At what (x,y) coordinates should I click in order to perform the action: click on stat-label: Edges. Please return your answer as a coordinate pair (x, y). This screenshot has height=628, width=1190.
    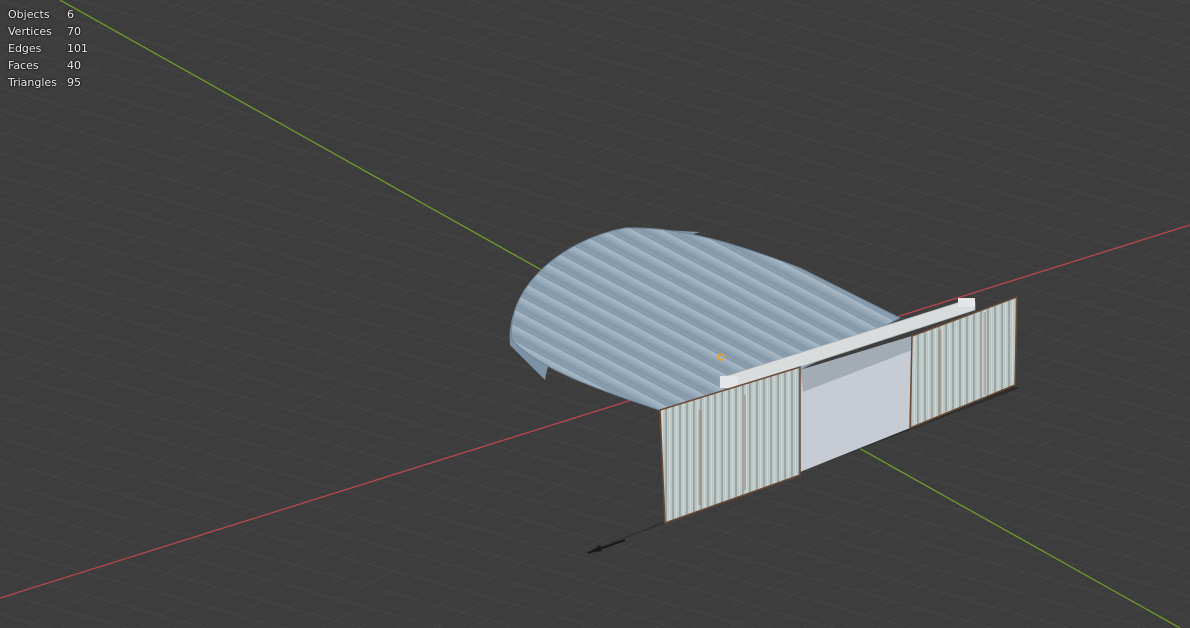
    Looking at the image, I should click on (25, 48).